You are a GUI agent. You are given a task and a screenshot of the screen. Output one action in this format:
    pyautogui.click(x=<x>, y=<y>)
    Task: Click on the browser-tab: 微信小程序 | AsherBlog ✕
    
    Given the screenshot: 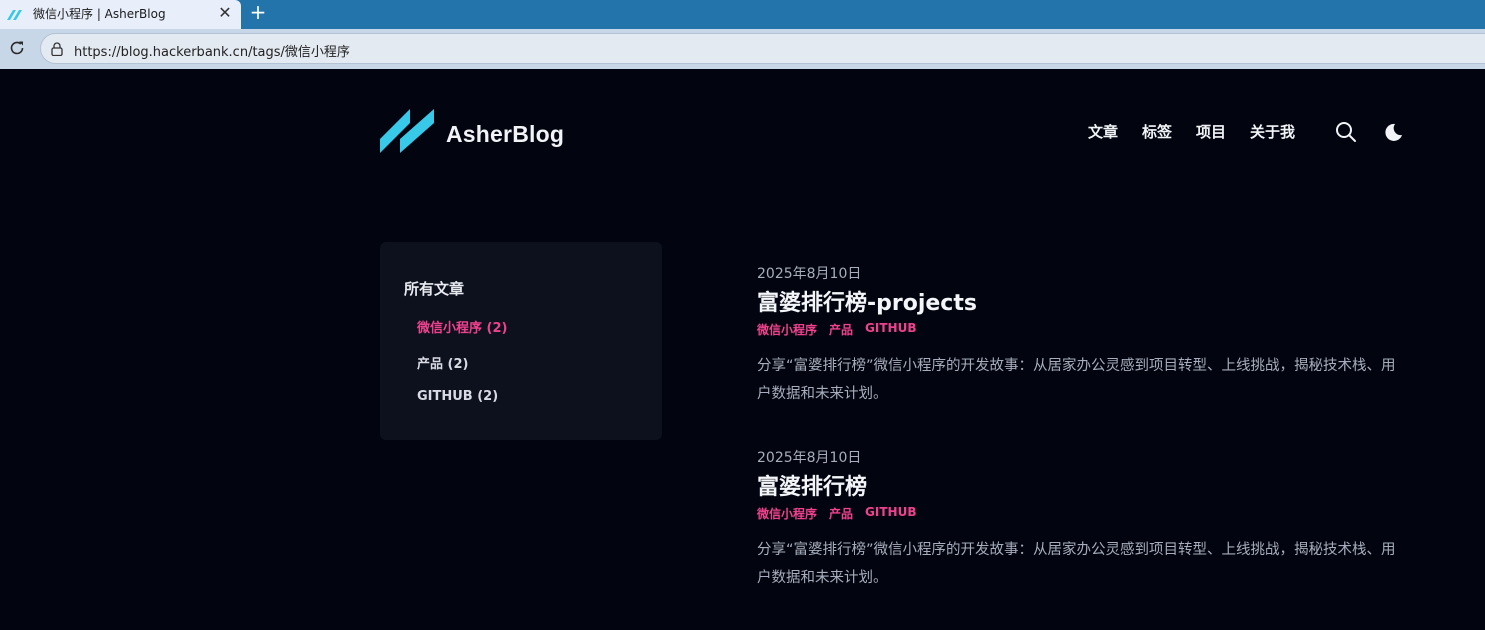 What is the action you would take?
    pyautogui.click(x=120, y=14)
    